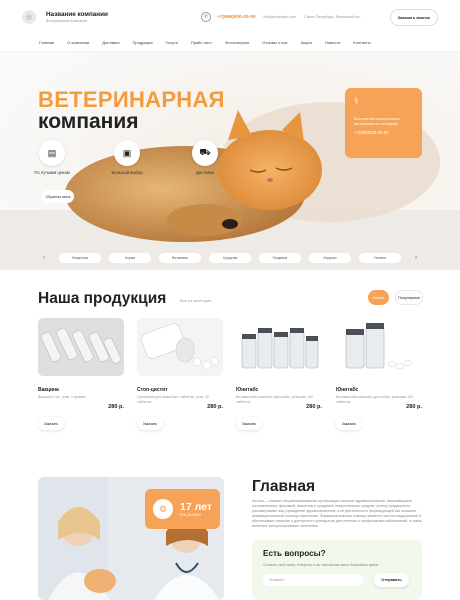 The image size is (460, 600). What do you see at coordinates (67, 21) in the screenshot?
I see `company-subtitle: Ветеринарная Компания` at bounding box center [67, 21].